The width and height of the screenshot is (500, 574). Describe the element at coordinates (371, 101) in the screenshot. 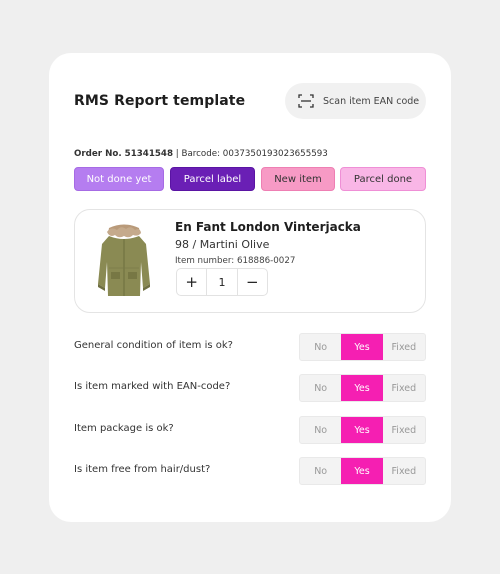

I see `scan-ean-label: Scan item EAN code` at that location.